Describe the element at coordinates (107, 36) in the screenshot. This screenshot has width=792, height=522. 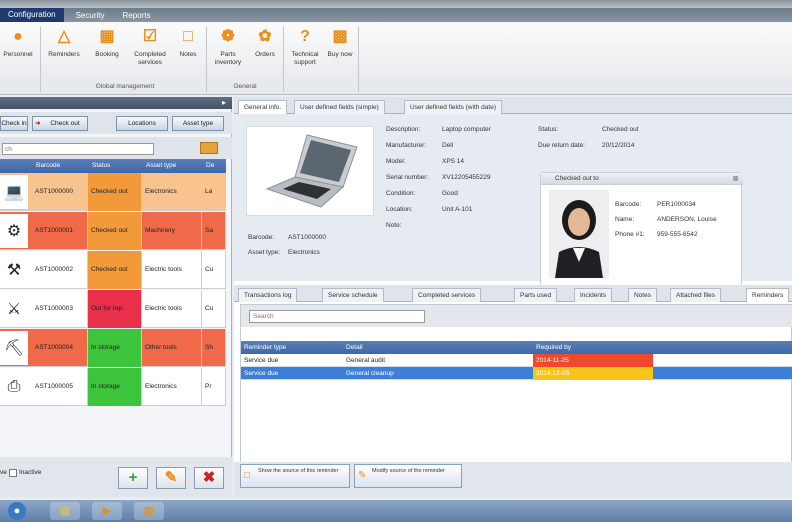
I see `calendar-icon: ▦` at that location.